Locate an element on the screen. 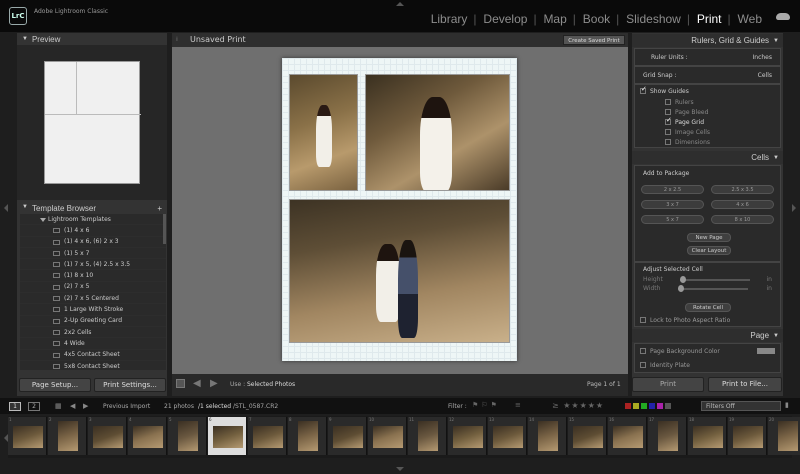 The image size is (800, 474). template-item: (2) 7 x 5 is located at coordinates (93, 288).